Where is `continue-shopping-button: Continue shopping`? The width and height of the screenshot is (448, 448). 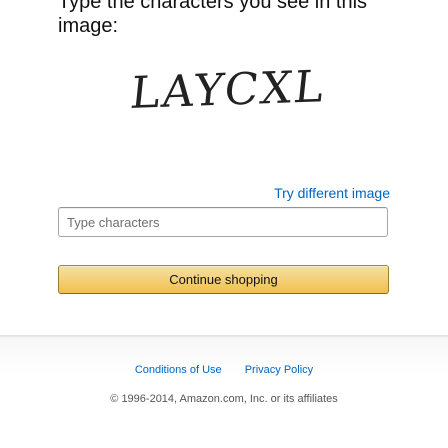
continue-shopping-button: Continue shopping is located at coordinates (223, 279).